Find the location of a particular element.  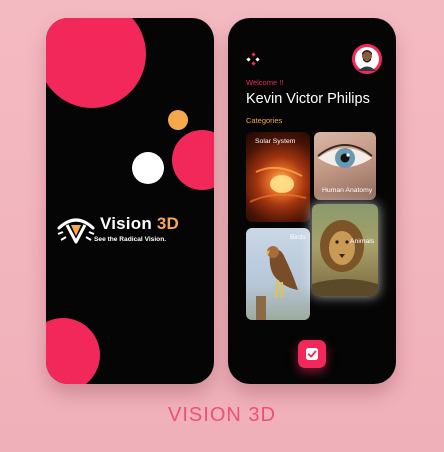

app-dots-icon is located at coordinates (253, 59).